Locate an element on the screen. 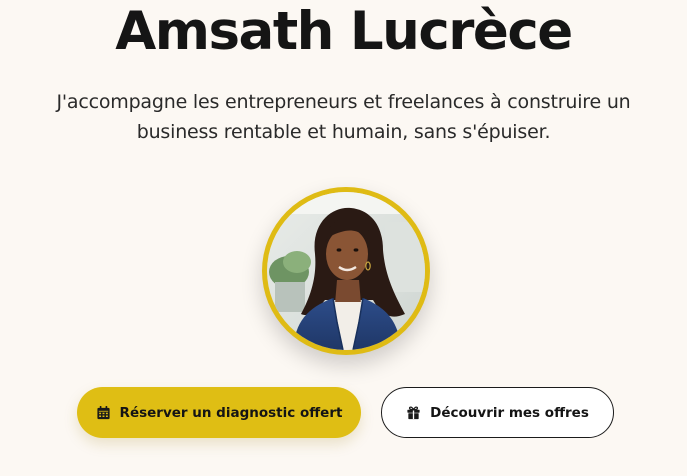 This screenshot has width=687, height=476. page-title: Amsath Lucrèce is located at coordinates (344, 31).